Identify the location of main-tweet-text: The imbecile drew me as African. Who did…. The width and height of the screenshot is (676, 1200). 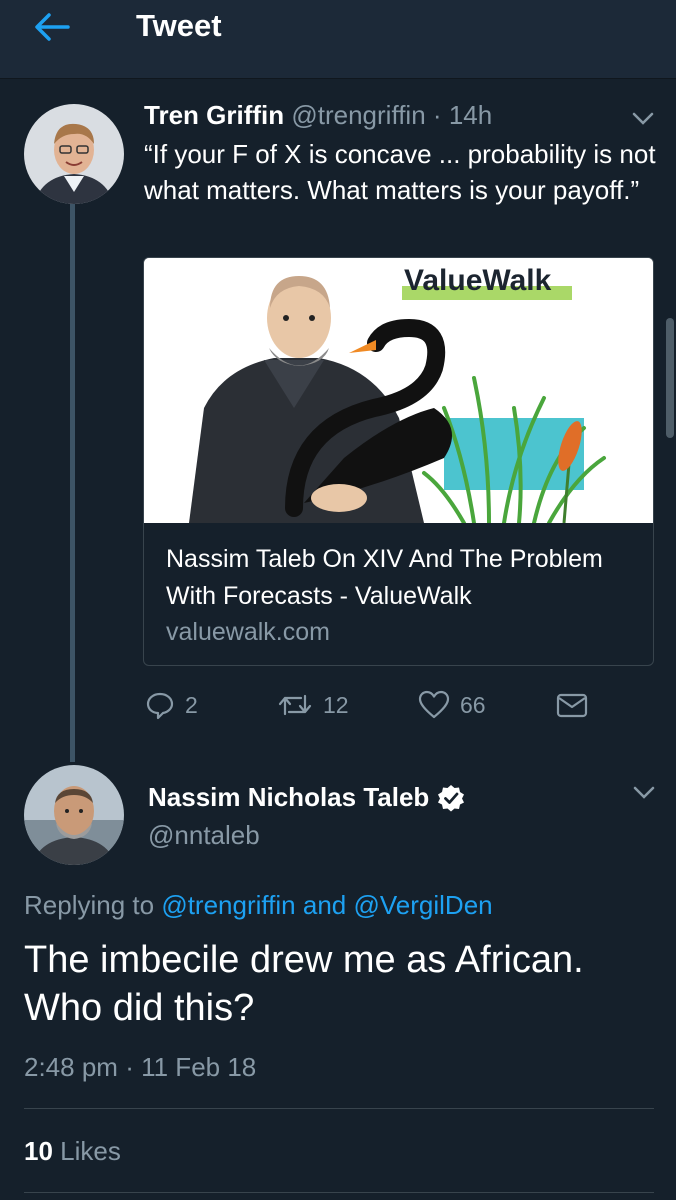
(304, 984).